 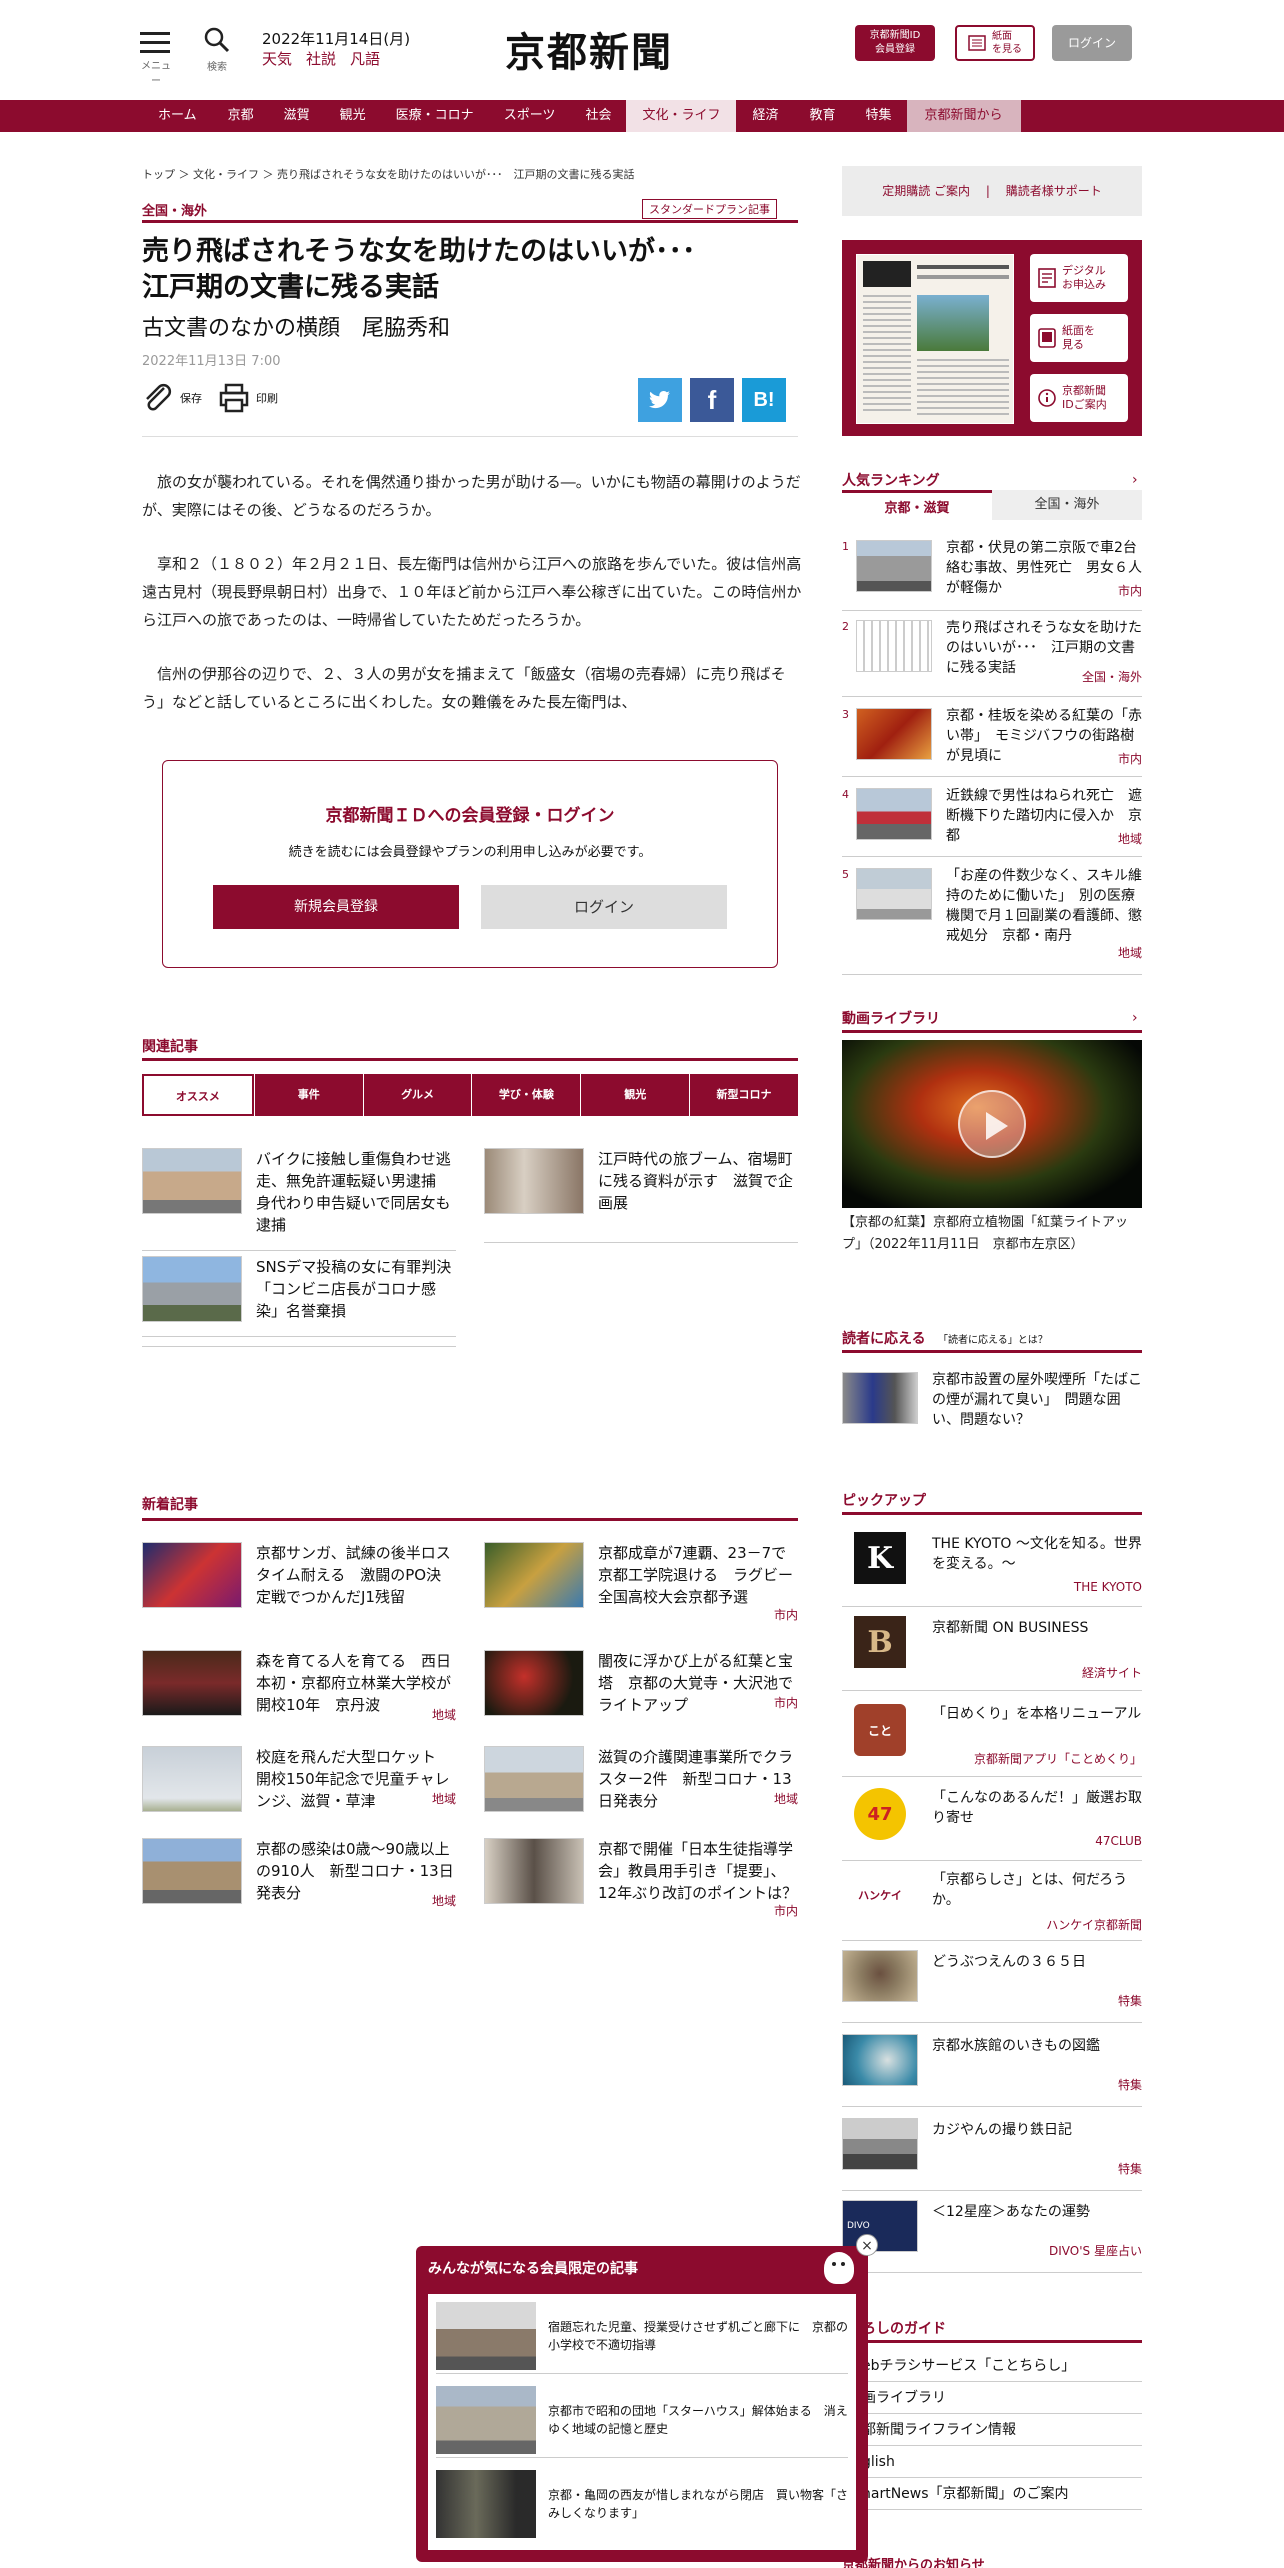 What do you see at coordinates (642, 2336) in the screenshot?
I see `popup-item: 宿題忘れた児童、授業受けさせず机ごと廊下に 京都の小学校で不適切指導` at bounding box center [642, 2336].